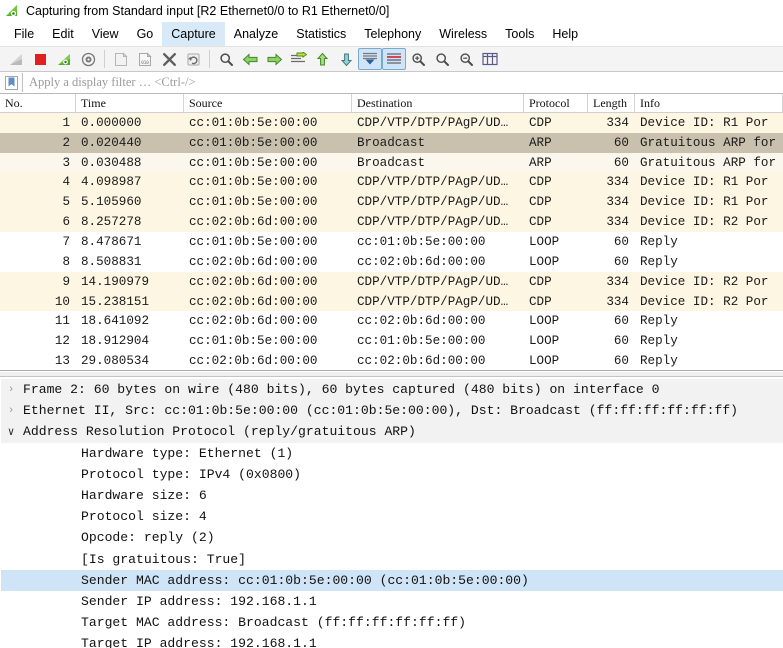  I want to click on zoom-out-icon, so click(442, 59).